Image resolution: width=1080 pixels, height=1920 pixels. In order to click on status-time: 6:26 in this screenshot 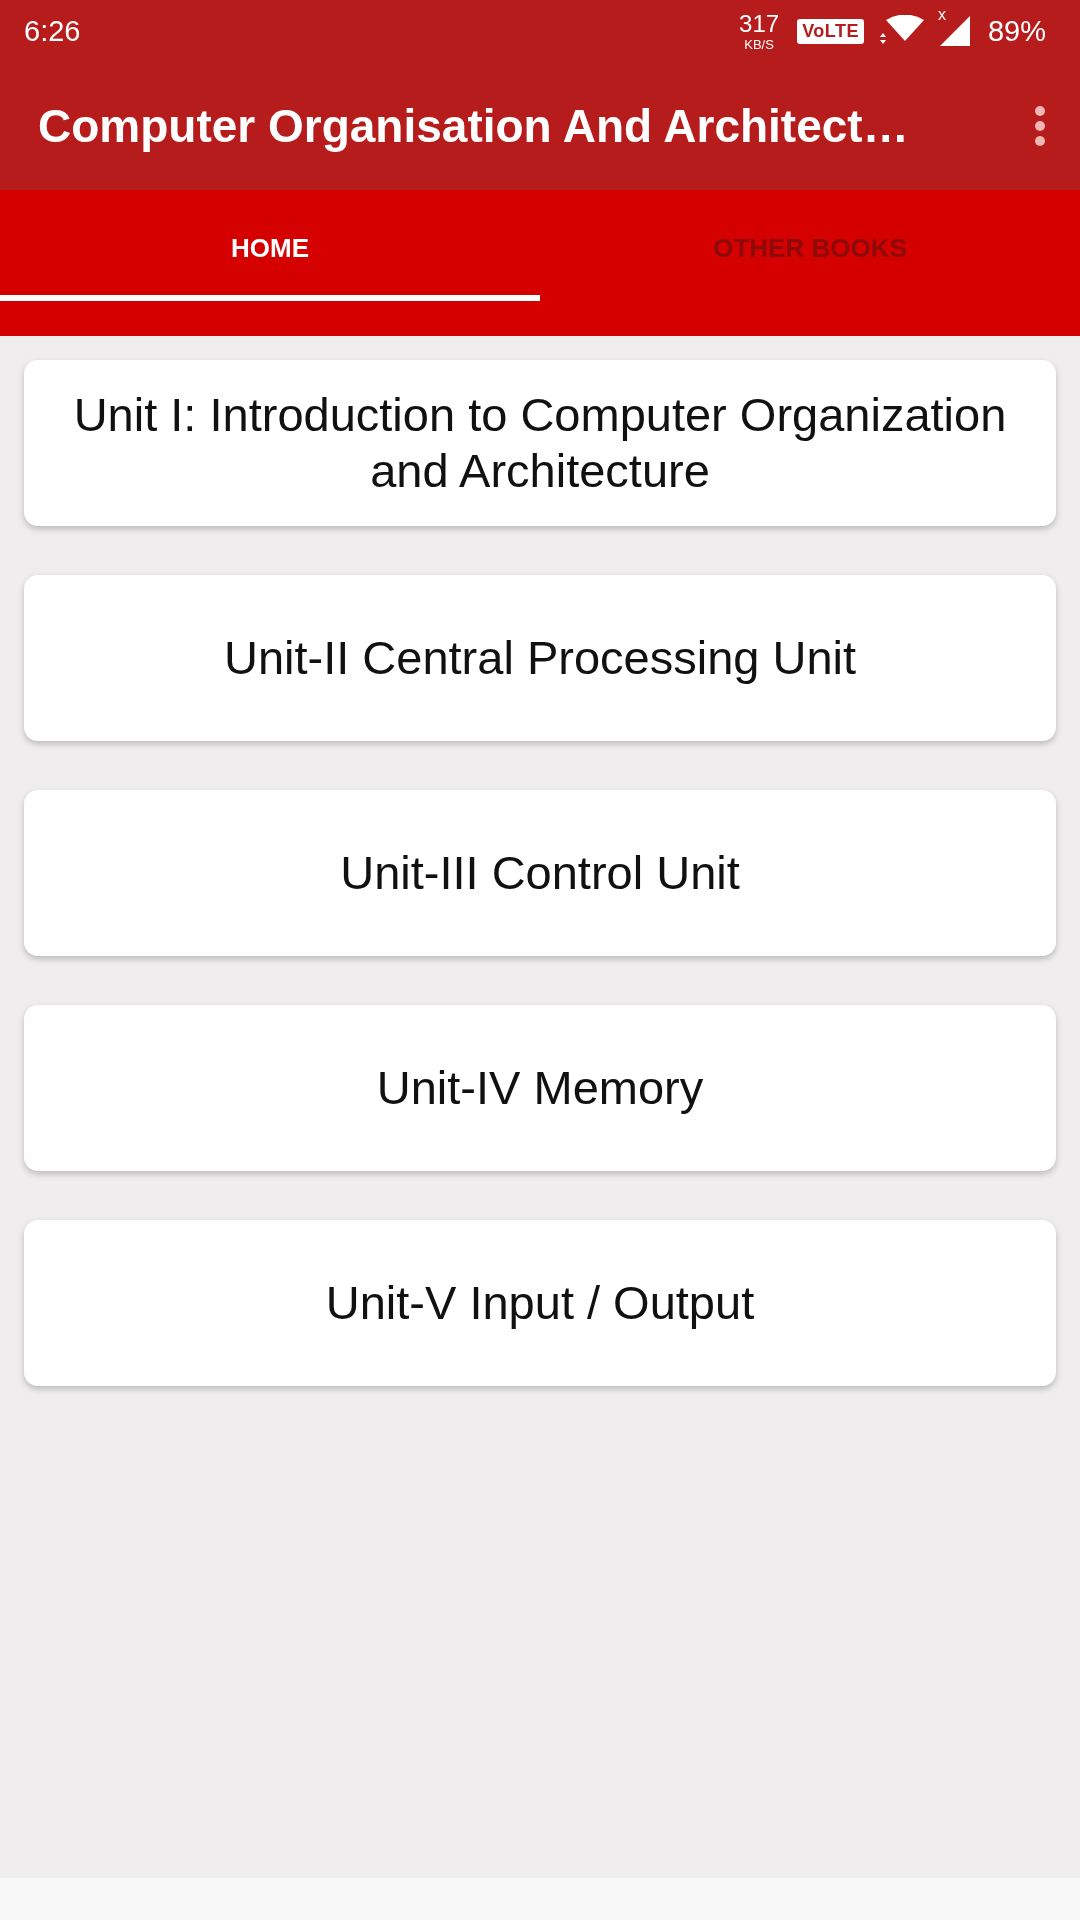, I will do `click(52, 31)`.